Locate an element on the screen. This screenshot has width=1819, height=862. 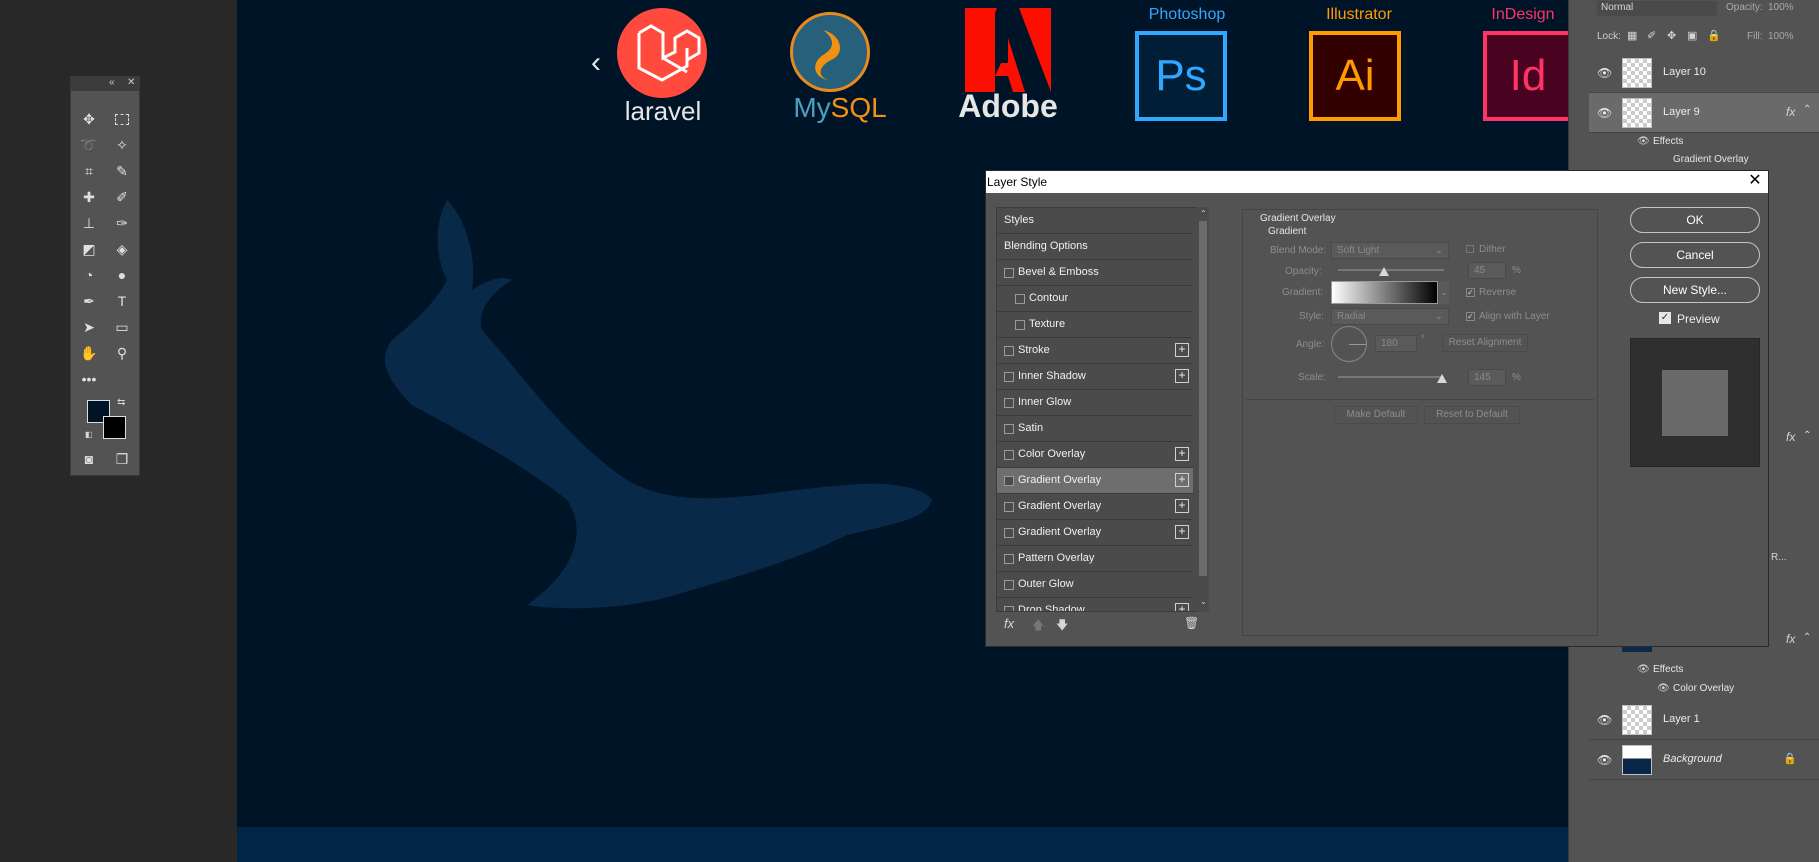
collapse-icon: « is located at coordinates (112, 82).